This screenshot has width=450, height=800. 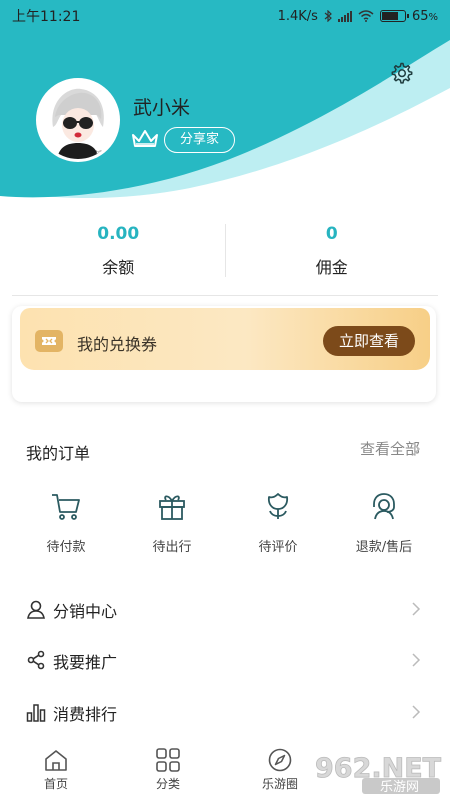 I want to click on site-watermark: 962.NET 乐游网, so click(x=377, y=771).